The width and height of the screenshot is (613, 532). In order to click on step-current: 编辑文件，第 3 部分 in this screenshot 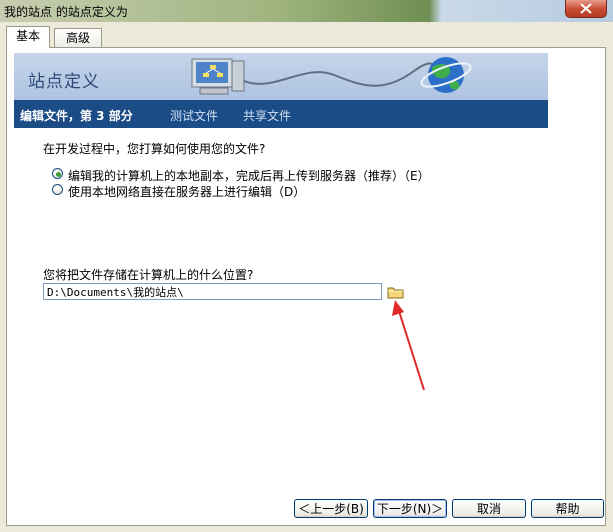, I will do `click(76, 116)`.